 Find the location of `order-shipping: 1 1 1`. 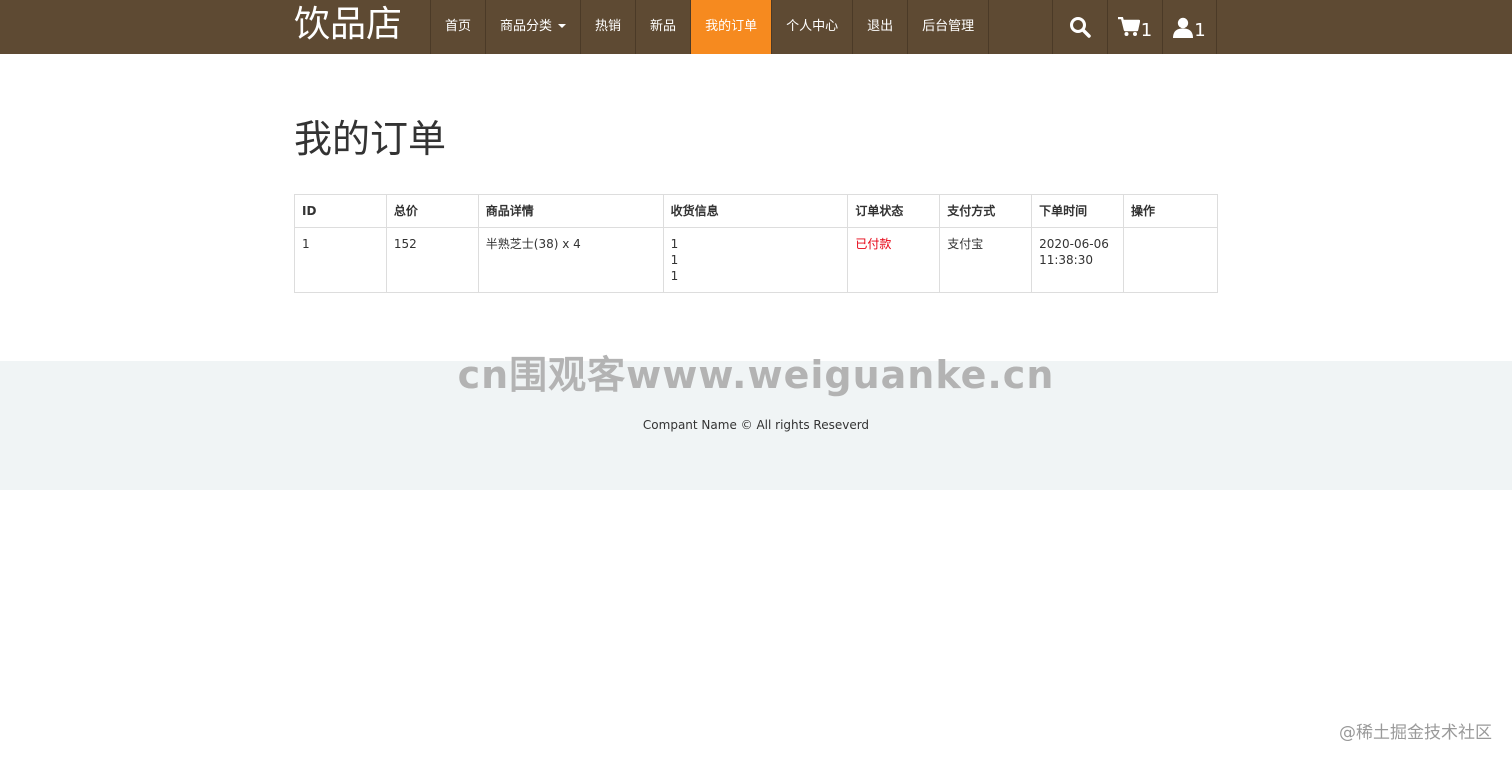

order-shipping: 1 1 1 is located at coordinates (755, 260).